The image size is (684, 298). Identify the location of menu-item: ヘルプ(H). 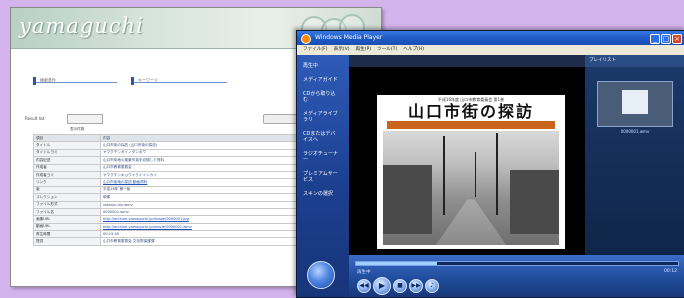
(413, 49).